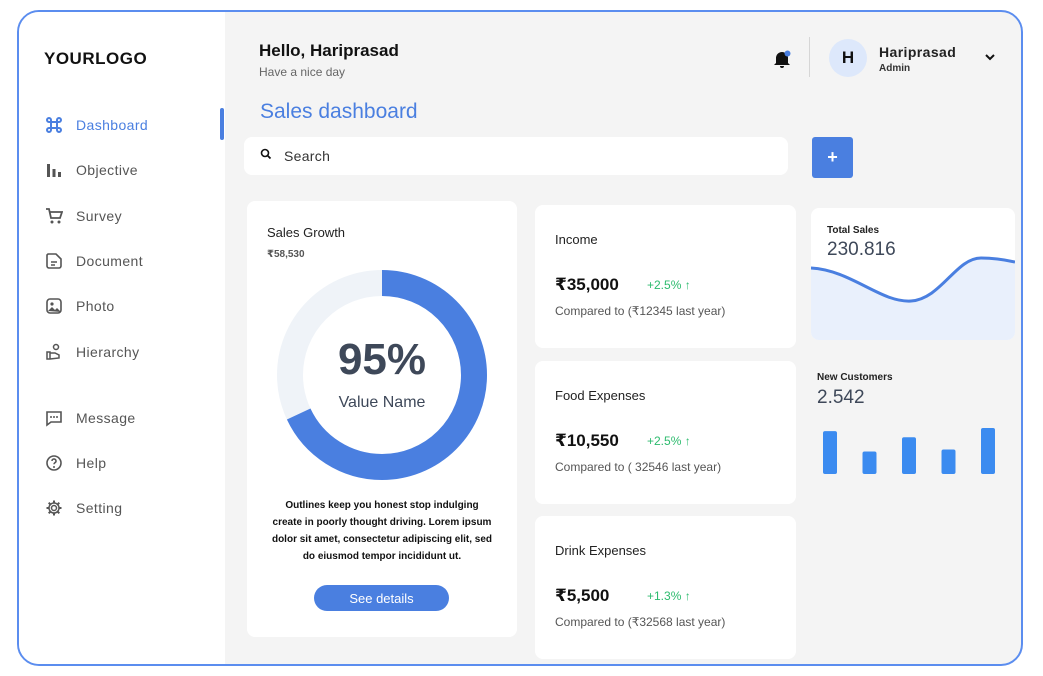 This screenshot has width=1043, height=676. Describe the element at coordinates (382, 402) in the screenshot. I see `donut-label: Value Name` at that location.